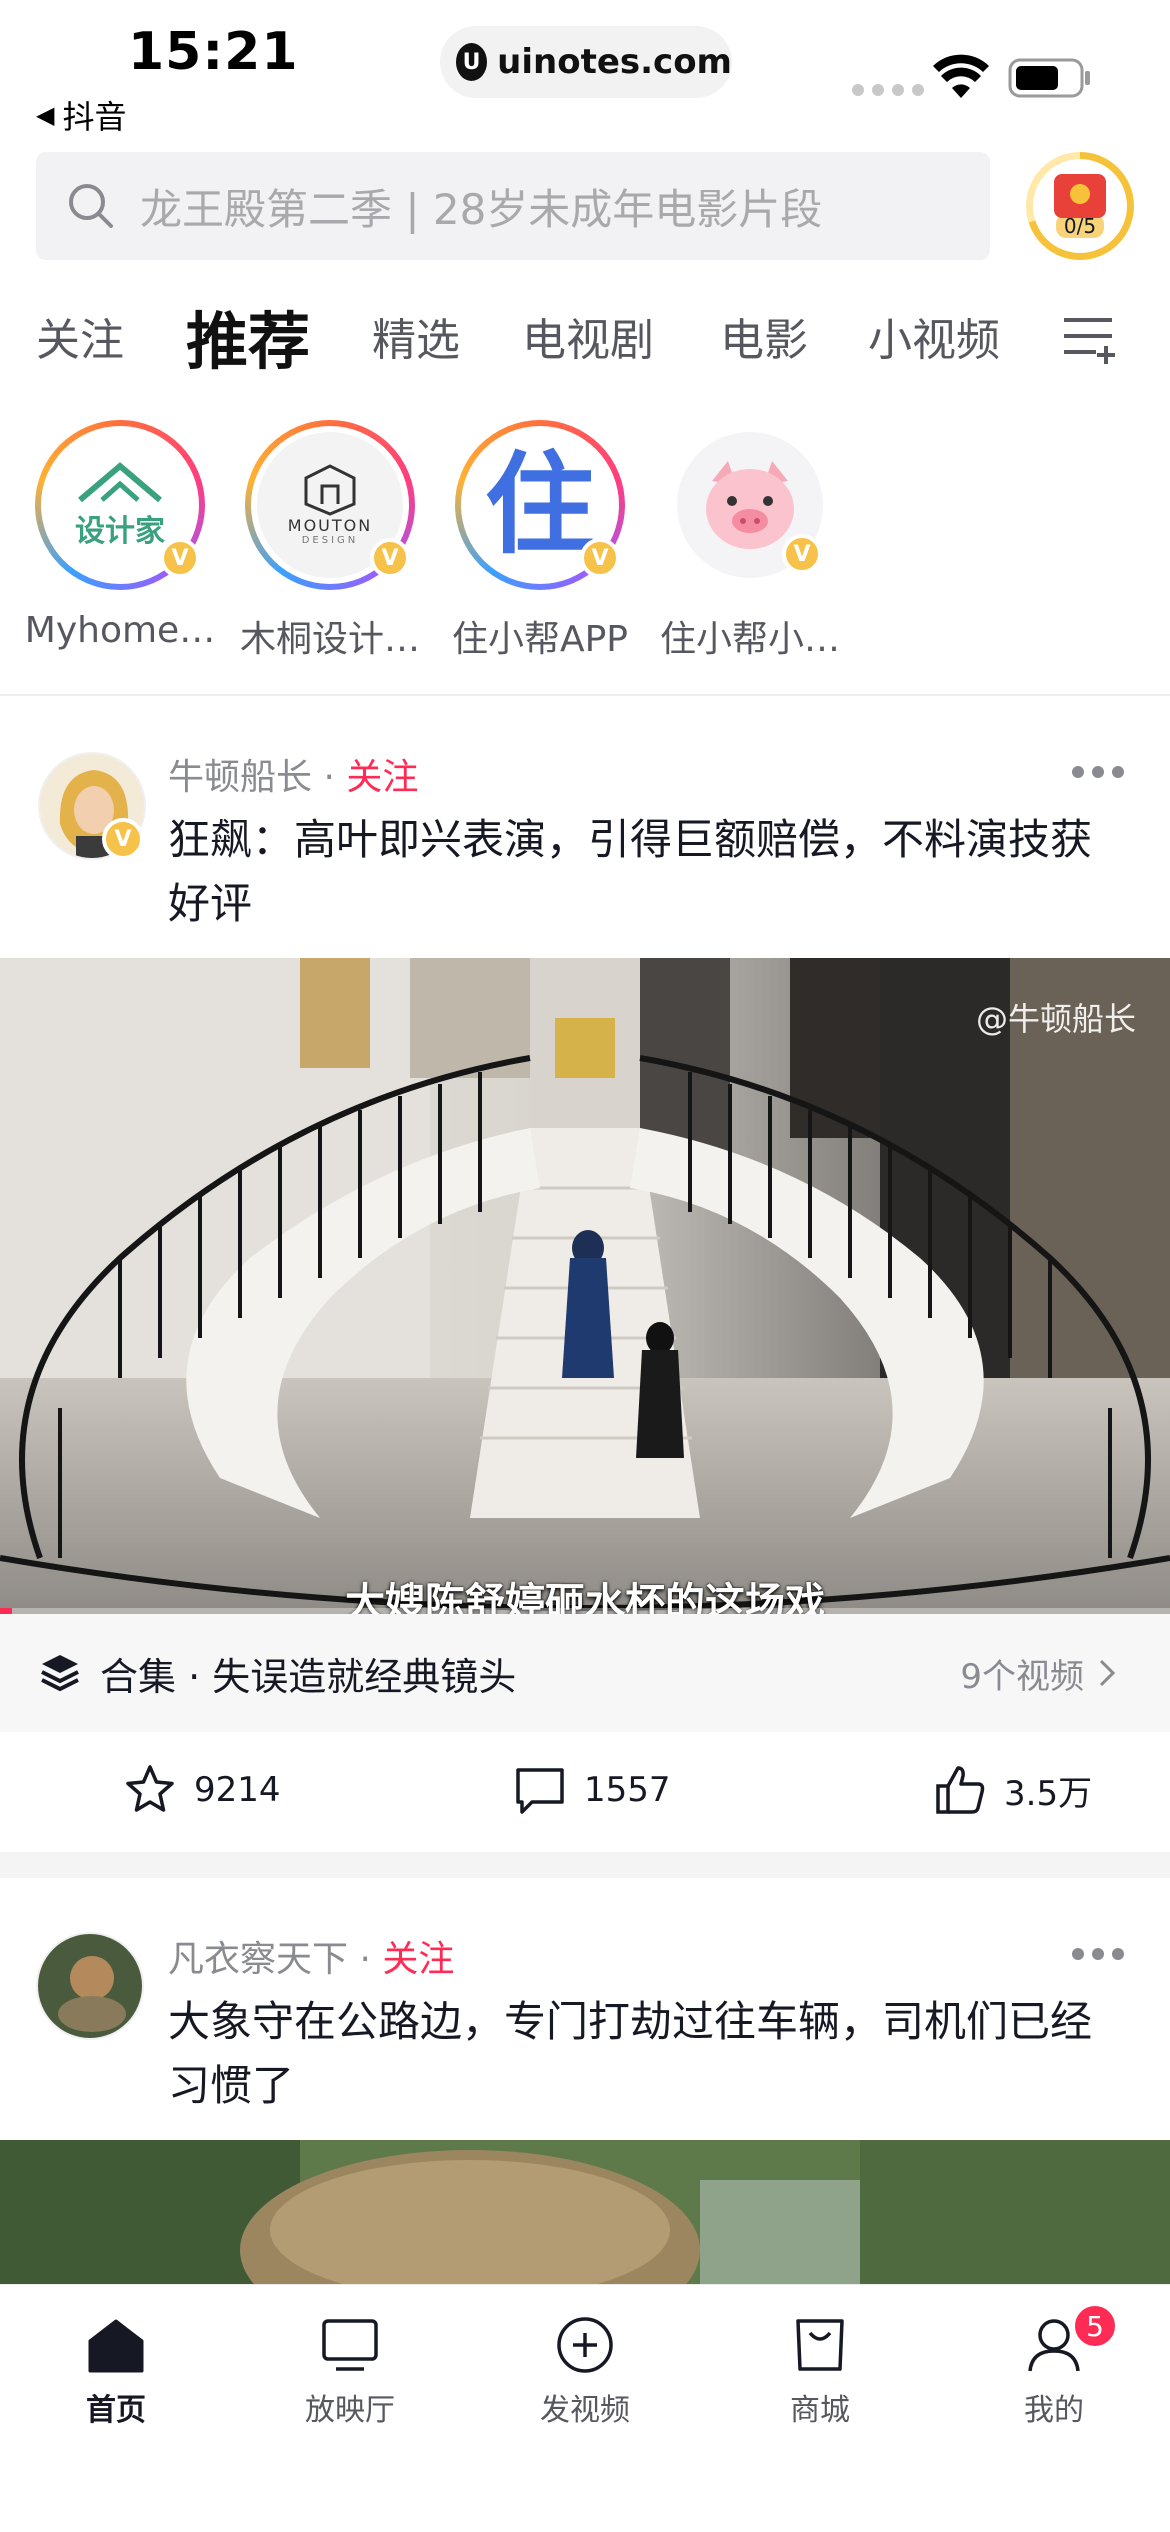 Image resolution: width=1170 pixels, height=2532 pixels. Describe the element at coordinates (540, 541) in the screenshot. I see `followed-account: 住 V 住小帮APP` at that location.